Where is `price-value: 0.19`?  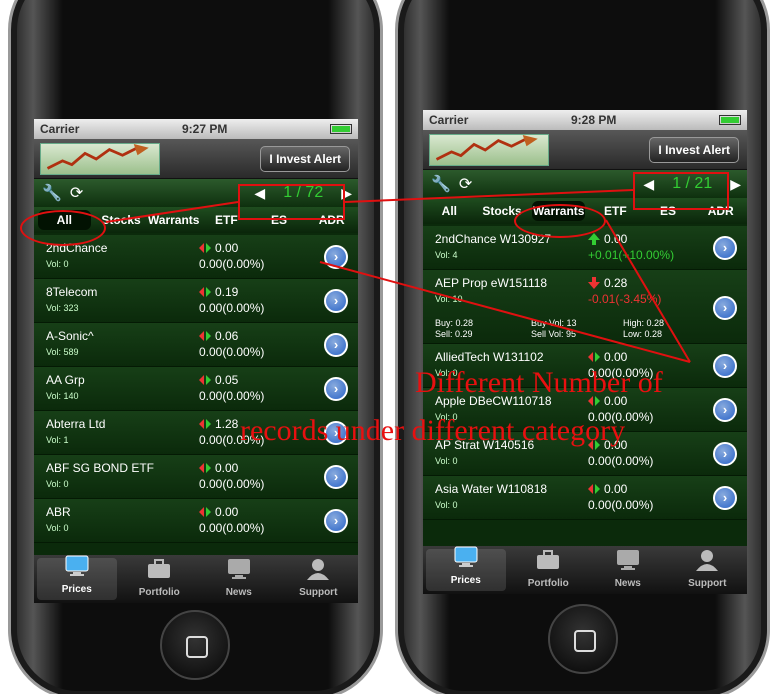
price-value: 0.19 is located at coordinates (218, 292).